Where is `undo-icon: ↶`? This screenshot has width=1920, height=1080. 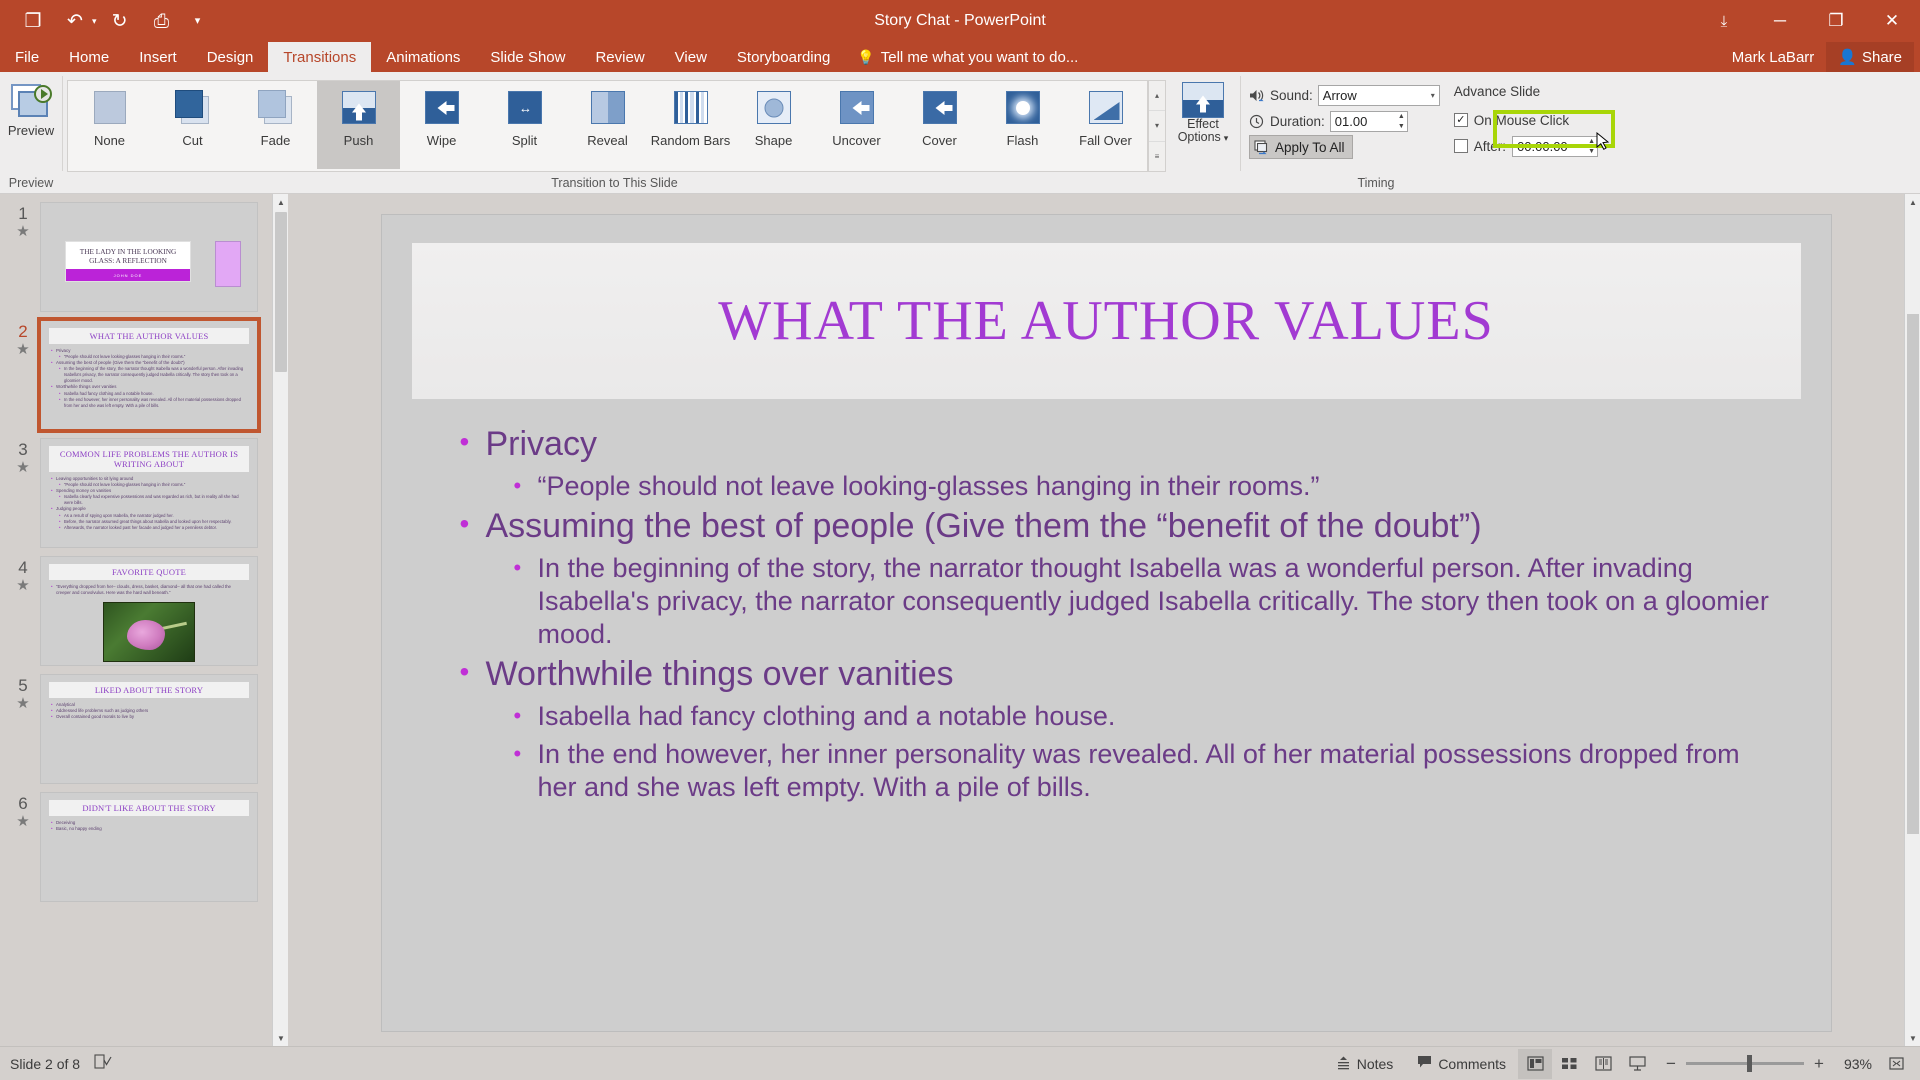 undo-icon: ↶ is located at coordinates (75, 21).